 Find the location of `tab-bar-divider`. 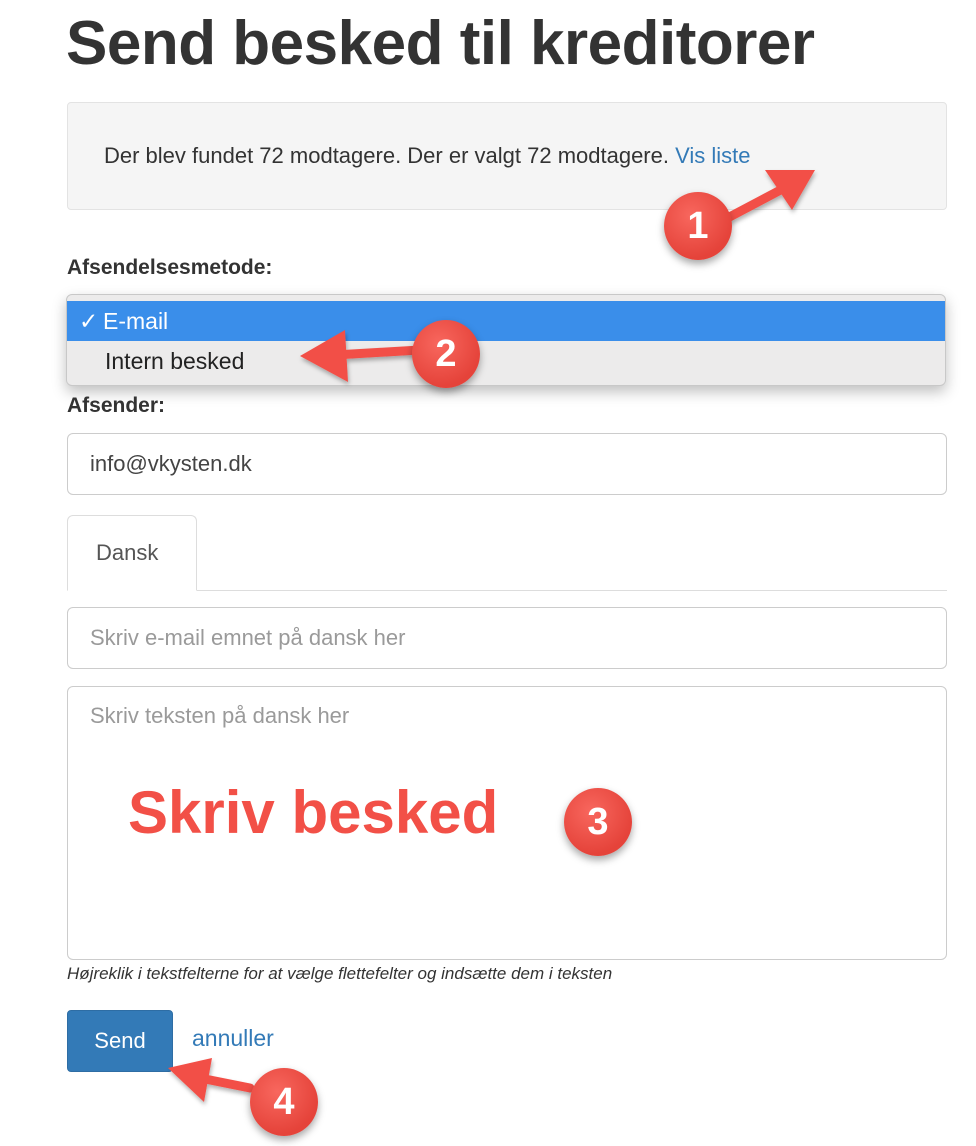

tab-bar-divider is located at coordinates (507, 590).